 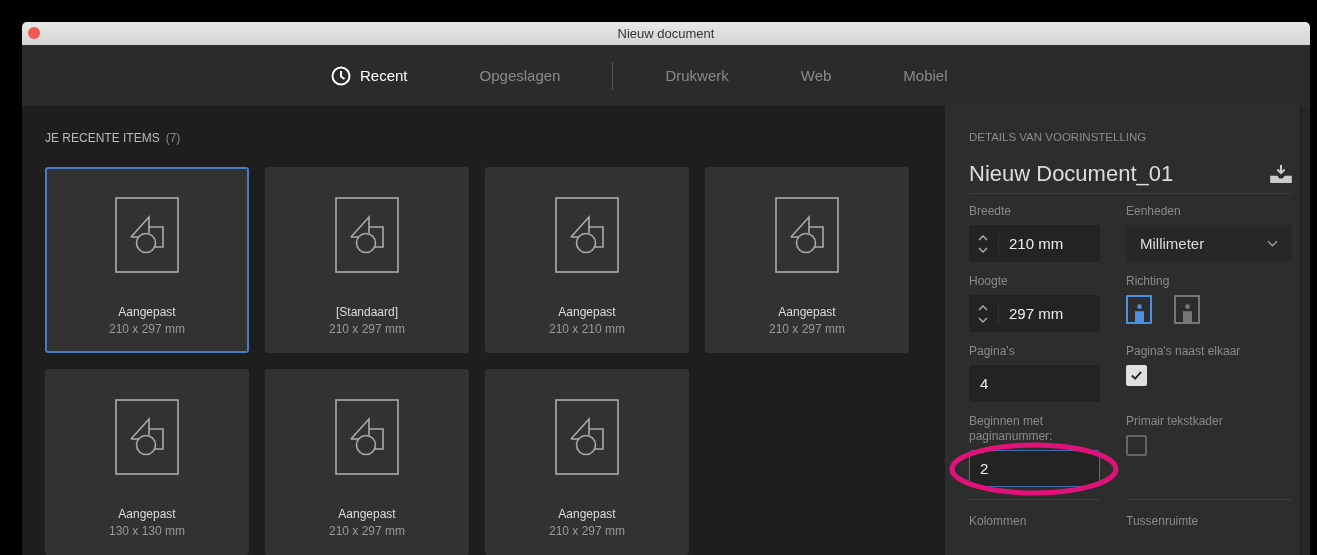 What do you see at coordinates (1136, 445) in the screenshot?
I see `checkbox` at bounding box center [1136, 445].